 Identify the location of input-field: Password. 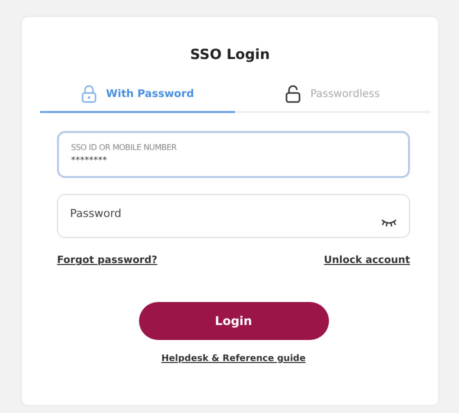
(233, 216).